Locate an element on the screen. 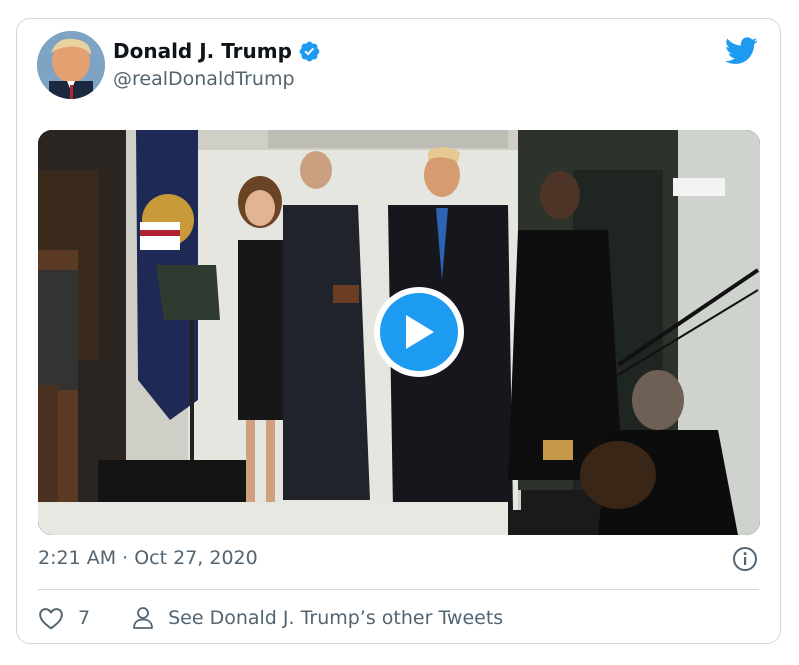  play-button is located at coordinates (419, 332).